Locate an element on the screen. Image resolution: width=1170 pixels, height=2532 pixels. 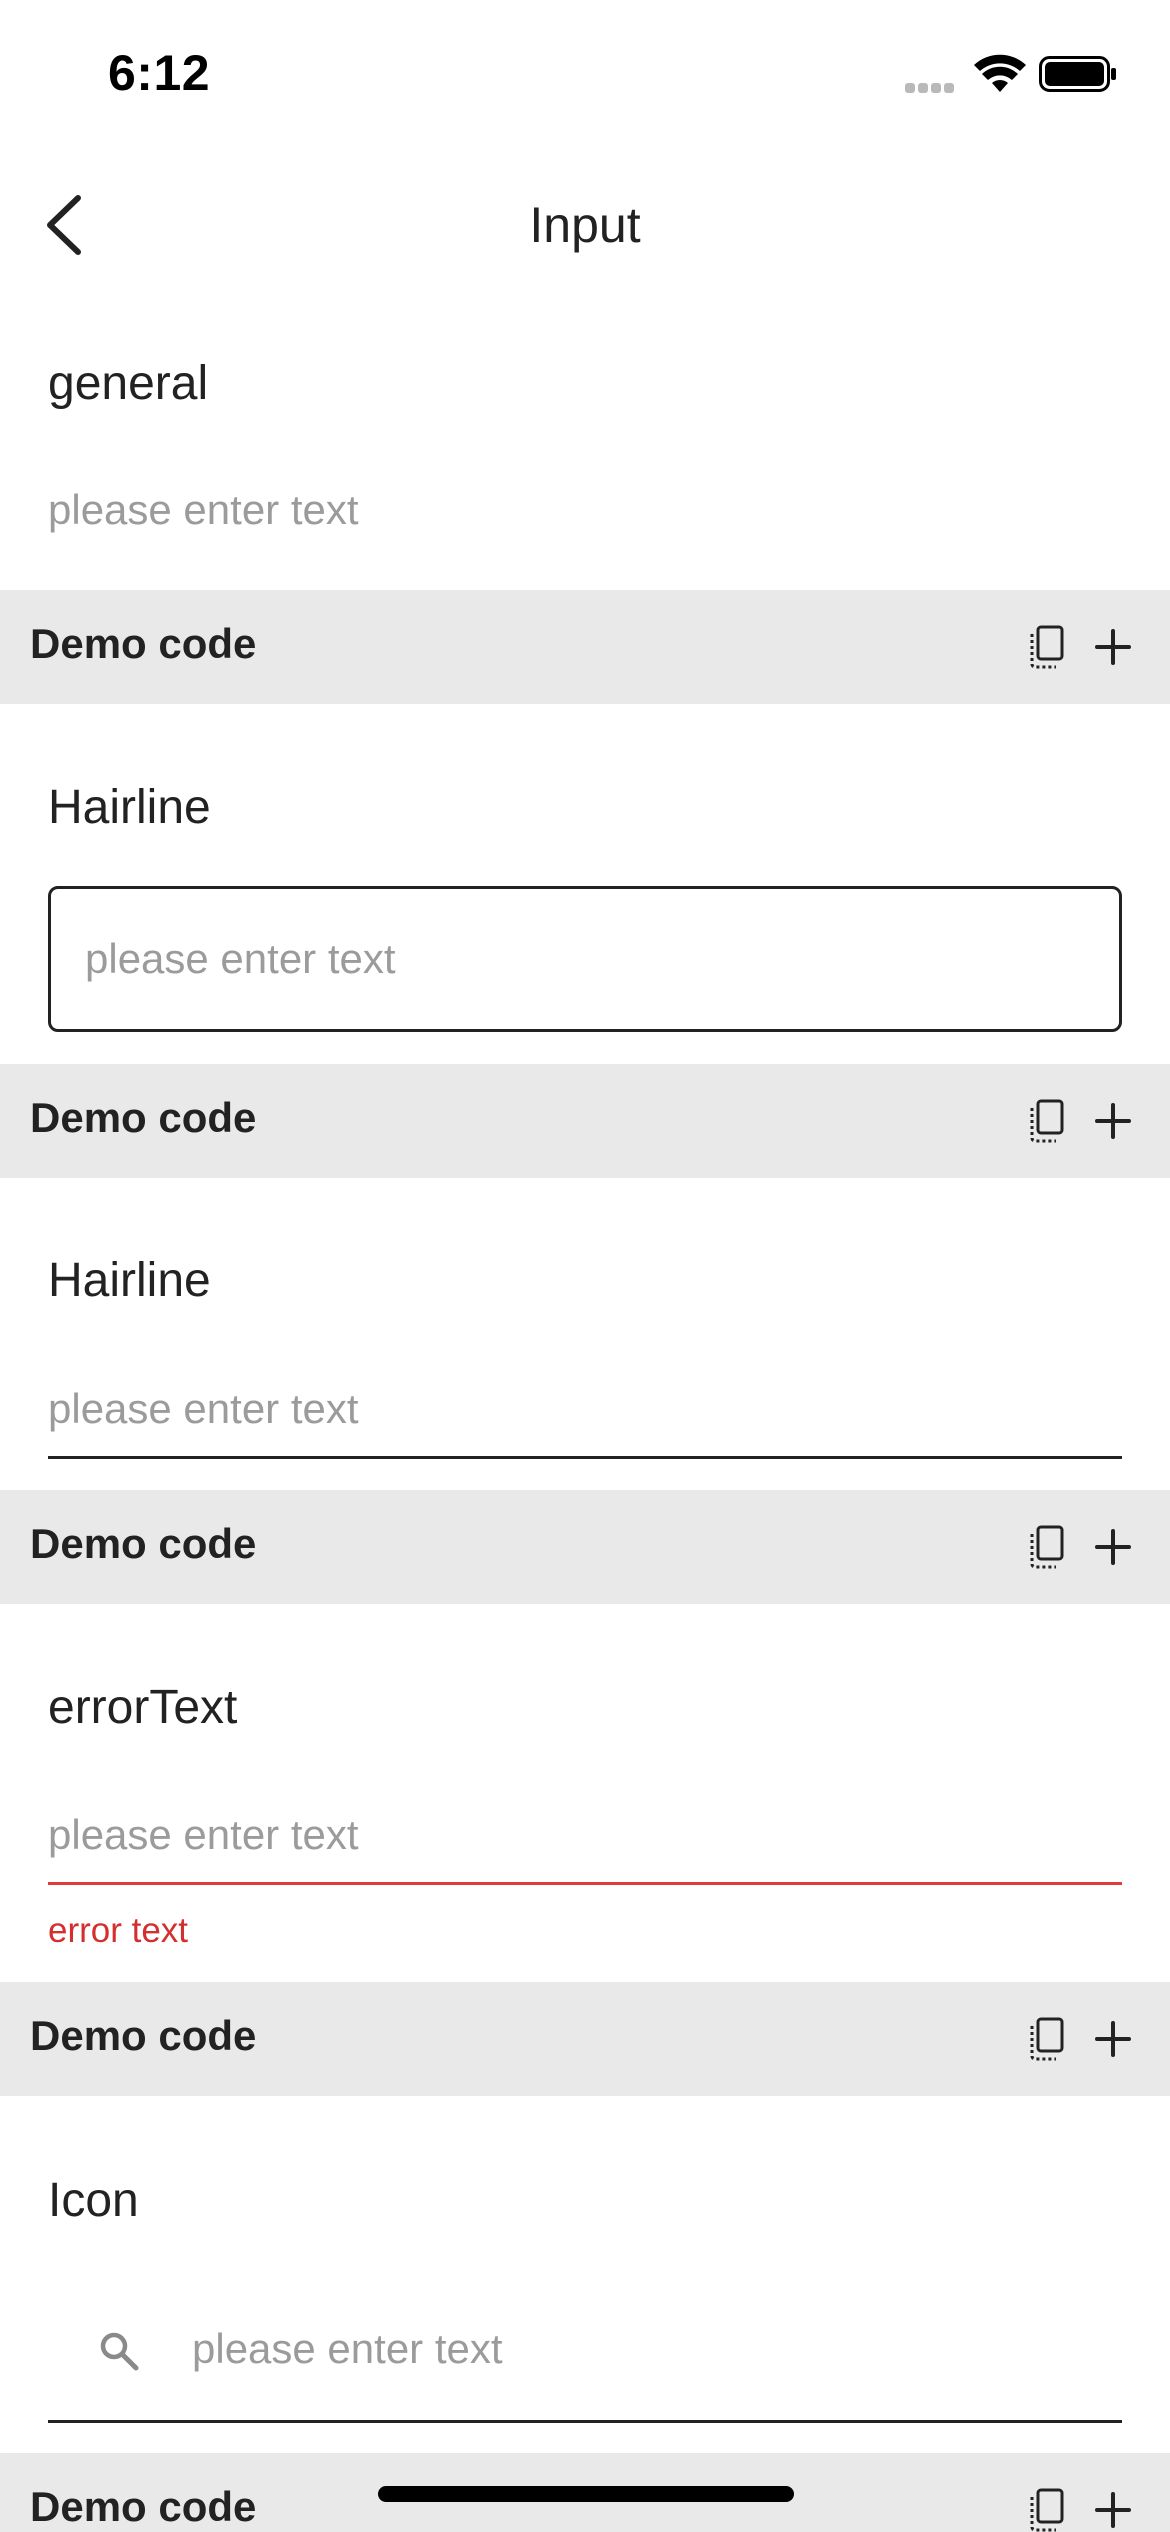
status-time: 6:12 is located at coordinates (159, 73).